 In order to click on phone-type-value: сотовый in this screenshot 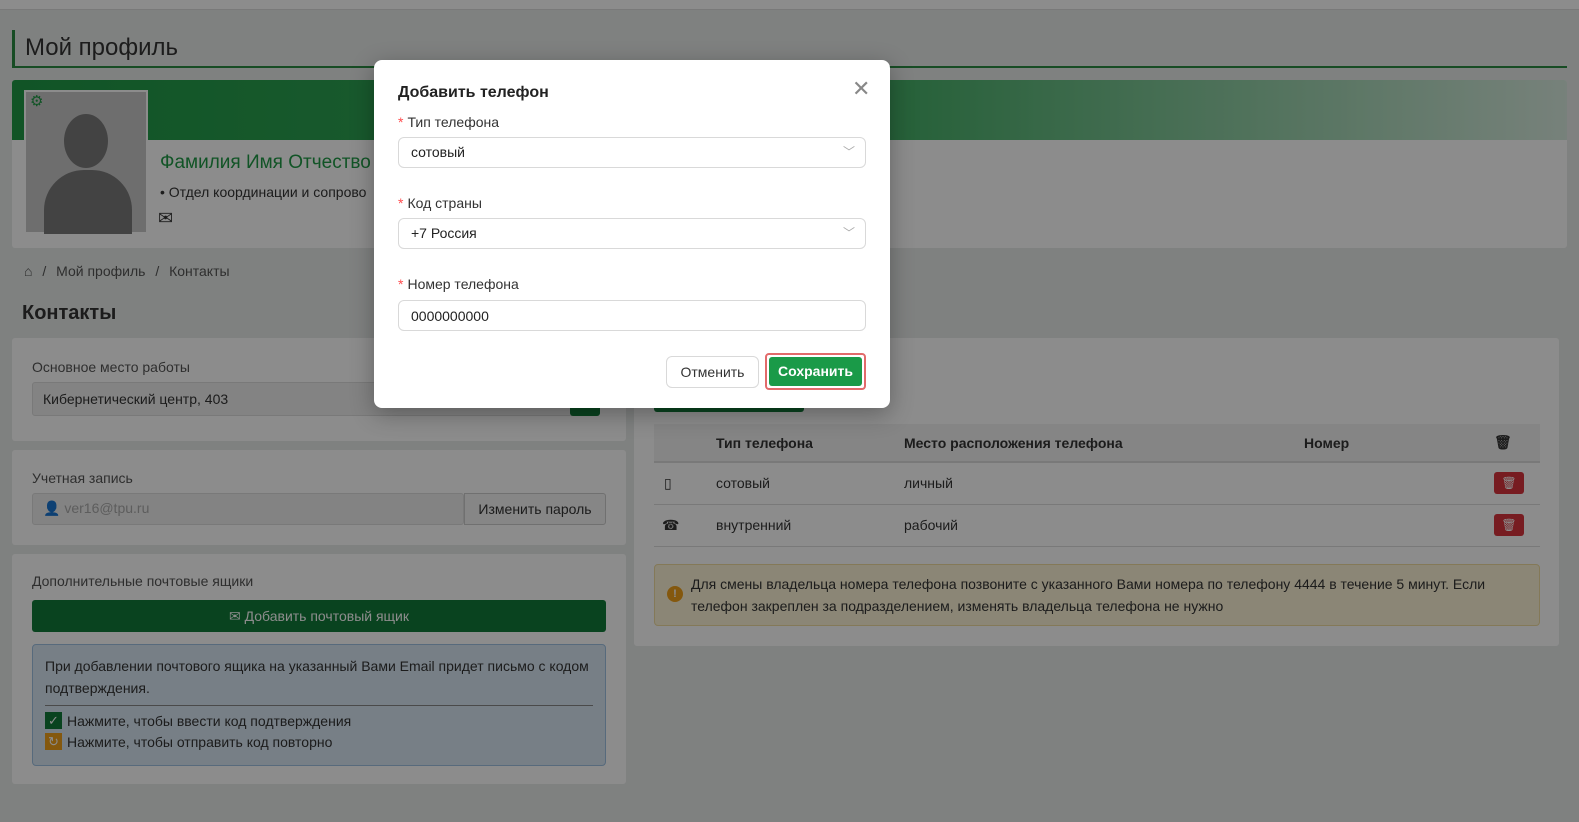, I will do `click(438, 152)`.